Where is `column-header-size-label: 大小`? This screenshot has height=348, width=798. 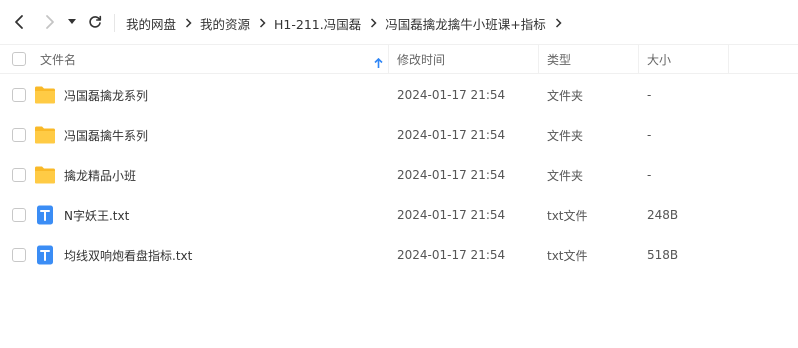 column-header-size-label: 大小 is located at coordinates (659, 60).